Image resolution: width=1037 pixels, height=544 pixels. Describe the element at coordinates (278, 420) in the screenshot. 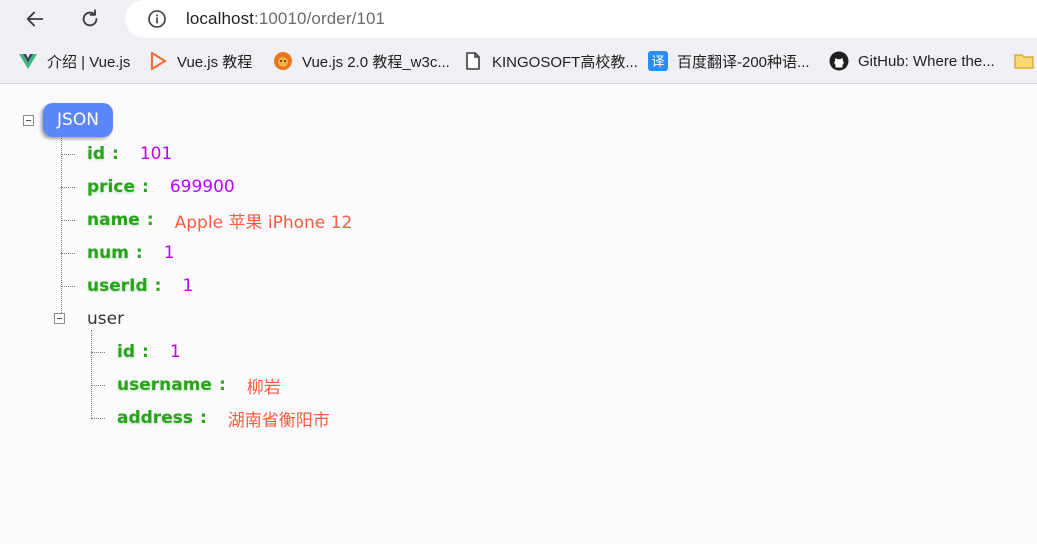

I see `field-value: 湖南省衡阳市` at that location.